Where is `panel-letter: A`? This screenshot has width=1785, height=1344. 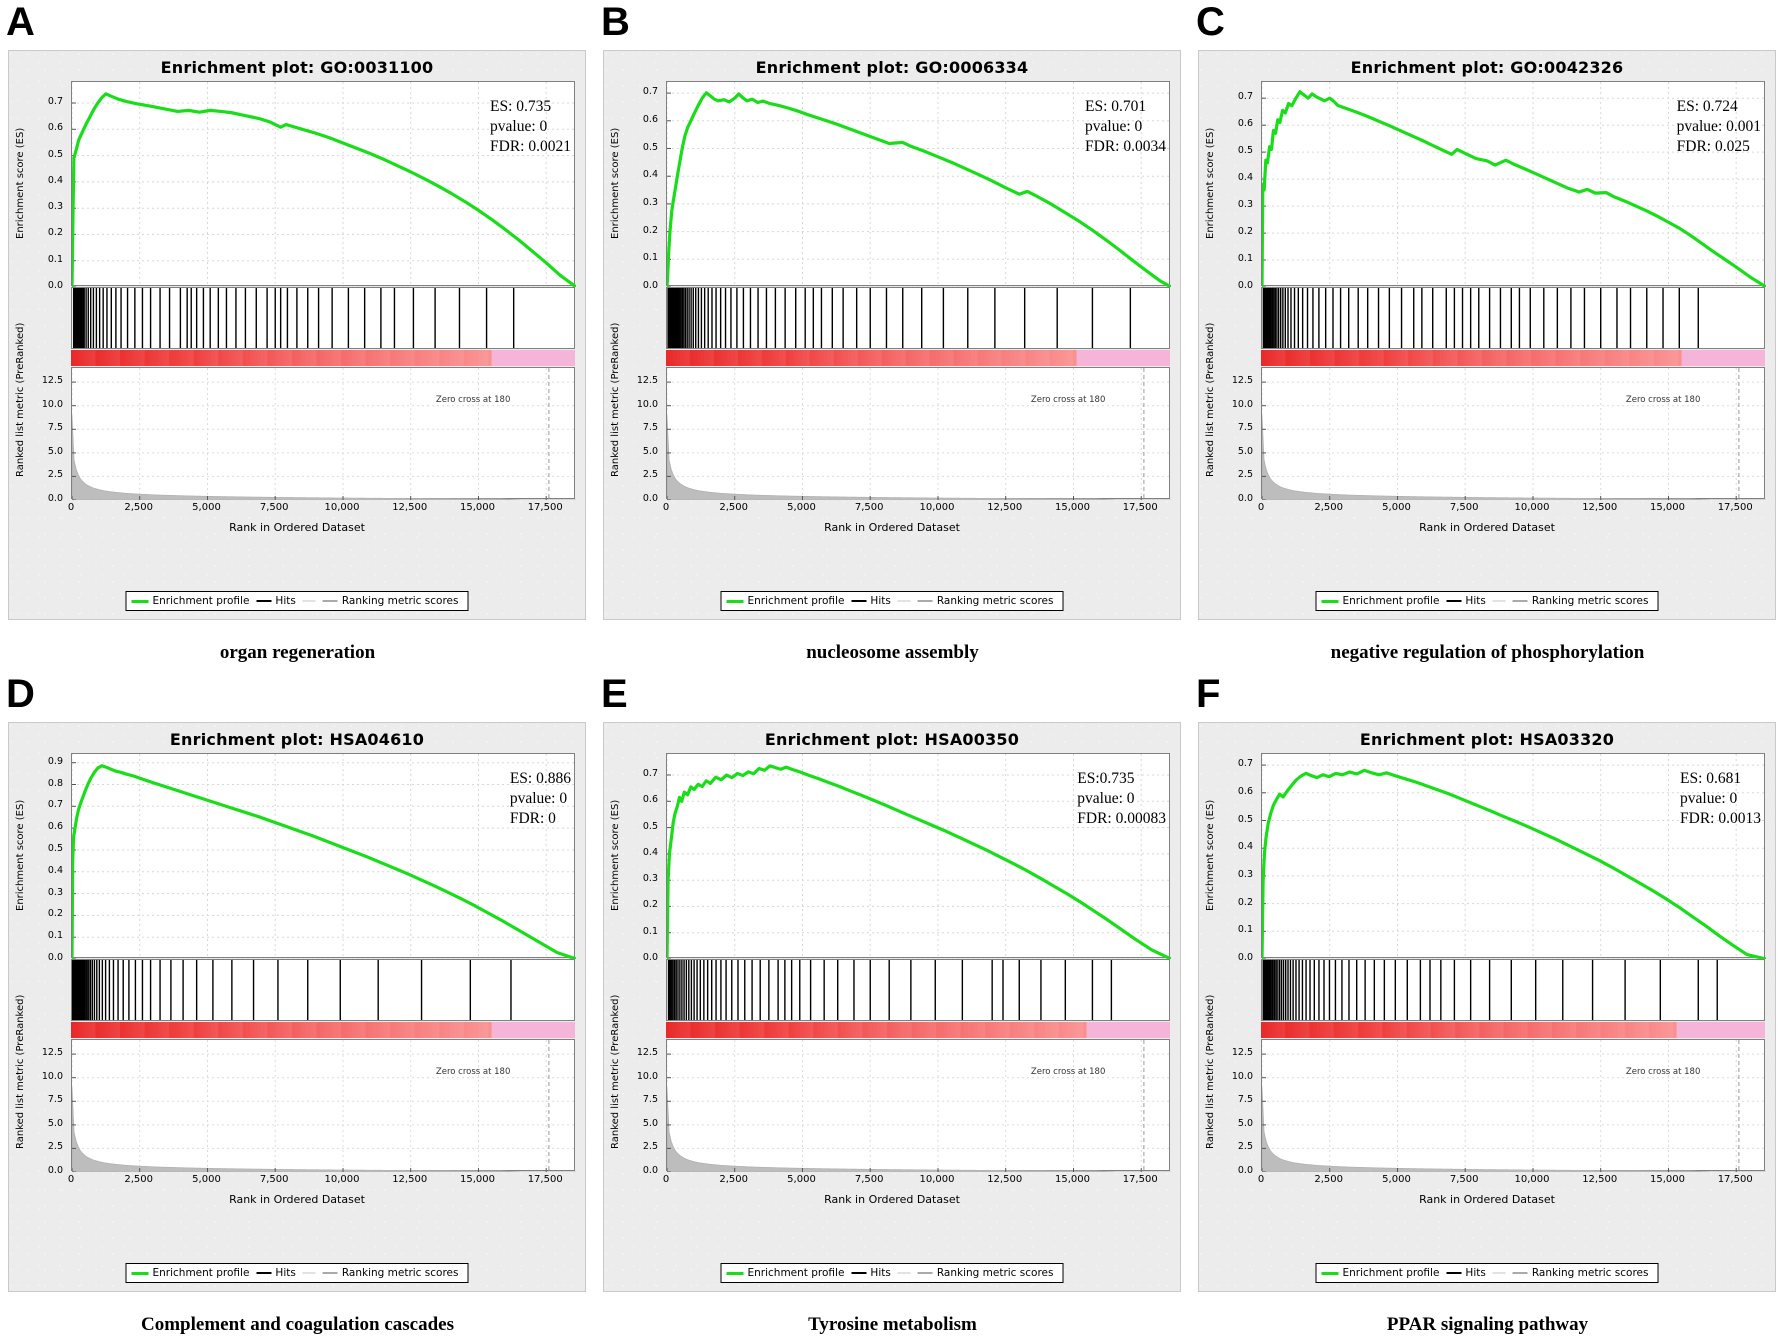 panel-letter: A is located at coordinates (20, 22).